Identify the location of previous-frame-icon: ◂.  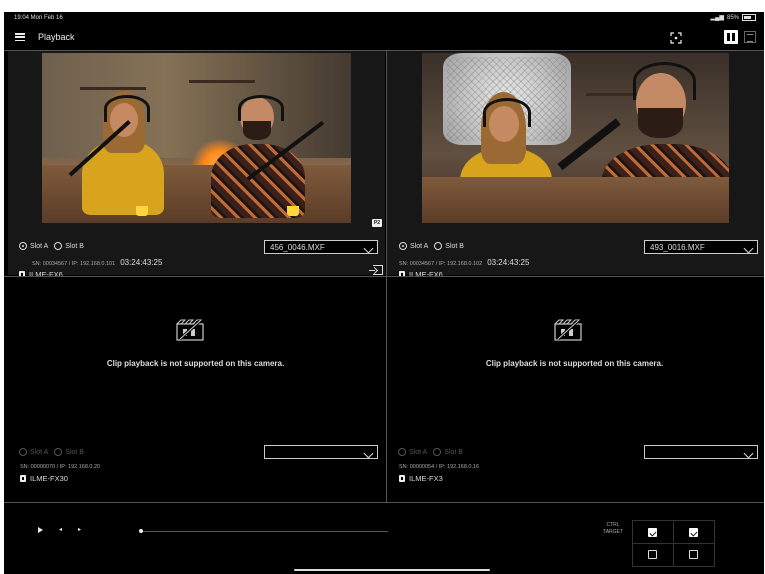
(60, 529).